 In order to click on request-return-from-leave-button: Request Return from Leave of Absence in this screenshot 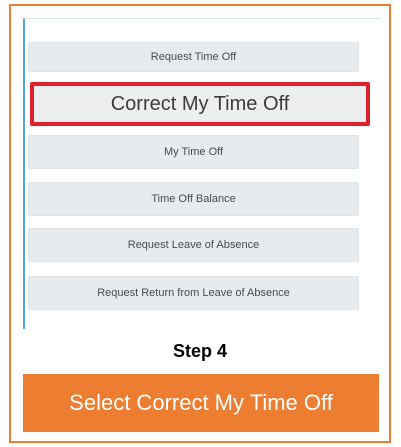, I will do `click(193, 293)`.